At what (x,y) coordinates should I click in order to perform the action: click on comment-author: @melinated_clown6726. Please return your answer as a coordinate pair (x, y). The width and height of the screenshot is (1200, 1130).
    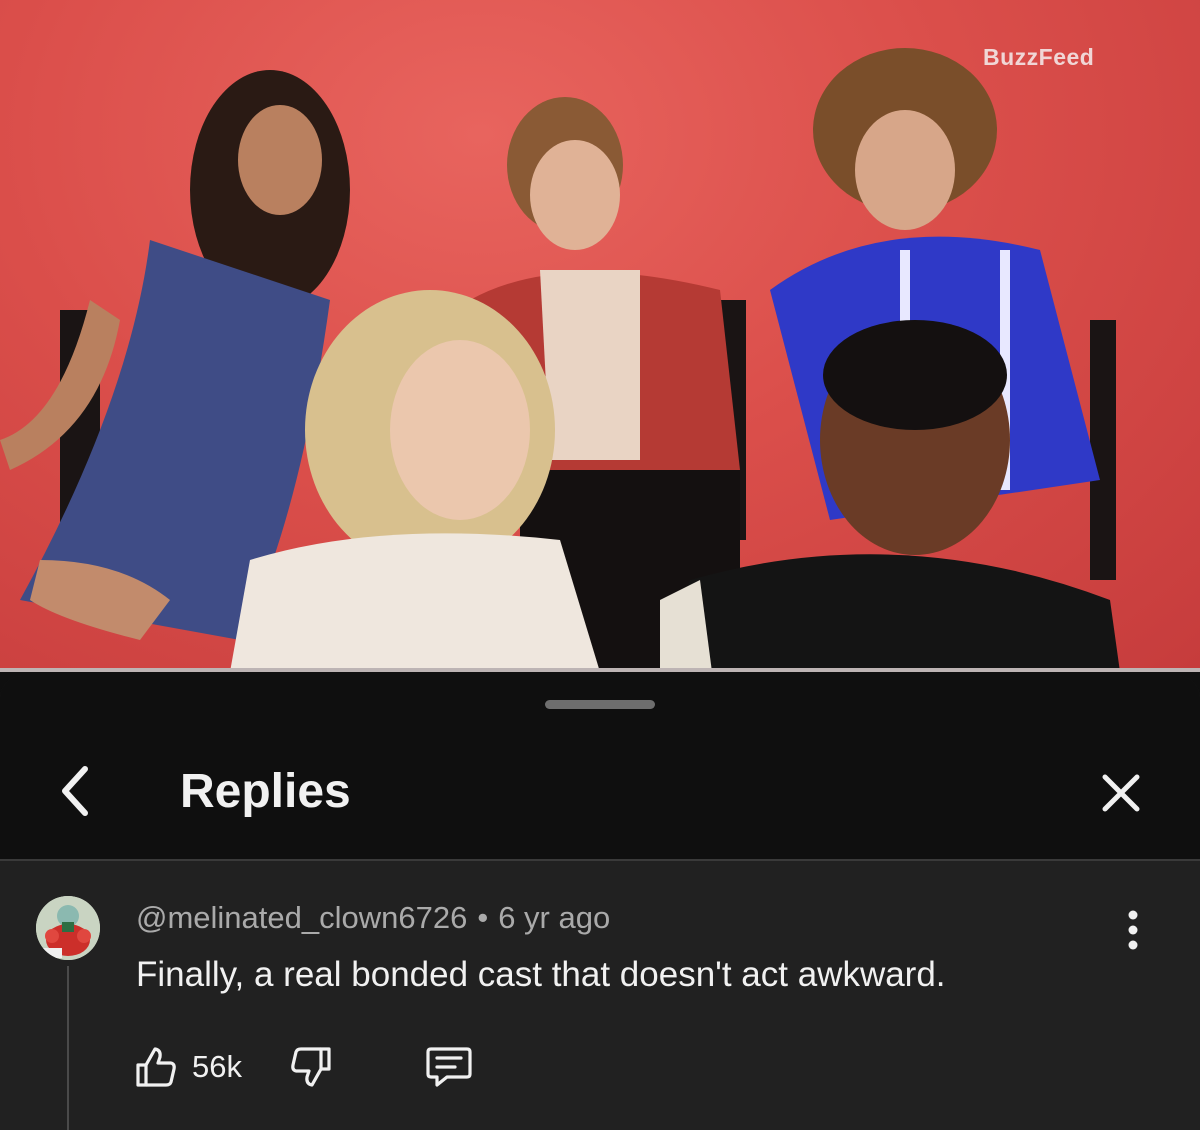
    Looking at the image, I should click on (301, 917).